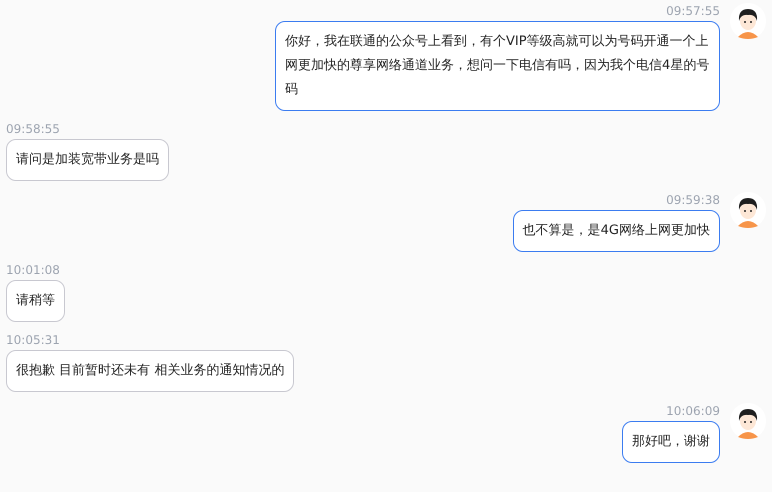 The width and height of the screenshot is (772, 492). What do you see at coordinates (33, 129) in the screenshot?
I see `message-time: 09:58:55` at bounding box center [33, 129].